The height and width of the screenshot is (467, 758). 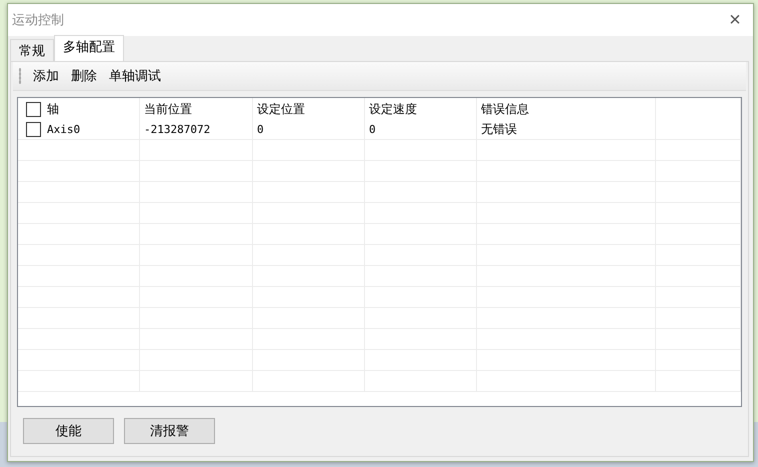 What do you see at coordinates (135, 76) in the screenshot?
I see `toolbar-button: 单轴调试` at bounding box center [135, 76].